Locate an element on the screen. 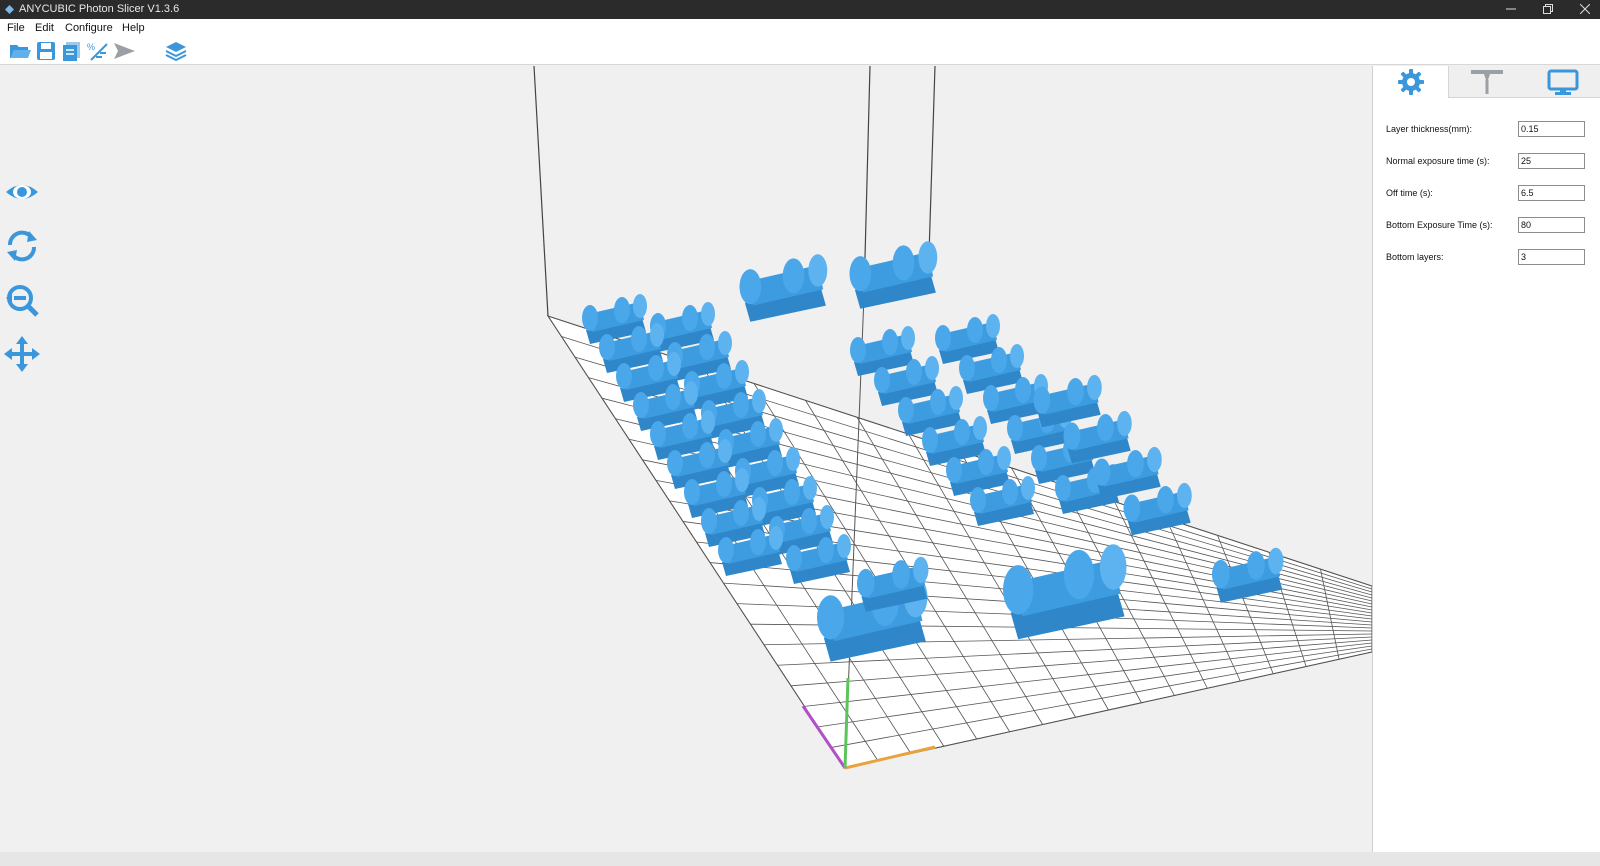 This screenshot has height=866, width=1600. menu-configure: Configure is located at coordinates (89, 28).